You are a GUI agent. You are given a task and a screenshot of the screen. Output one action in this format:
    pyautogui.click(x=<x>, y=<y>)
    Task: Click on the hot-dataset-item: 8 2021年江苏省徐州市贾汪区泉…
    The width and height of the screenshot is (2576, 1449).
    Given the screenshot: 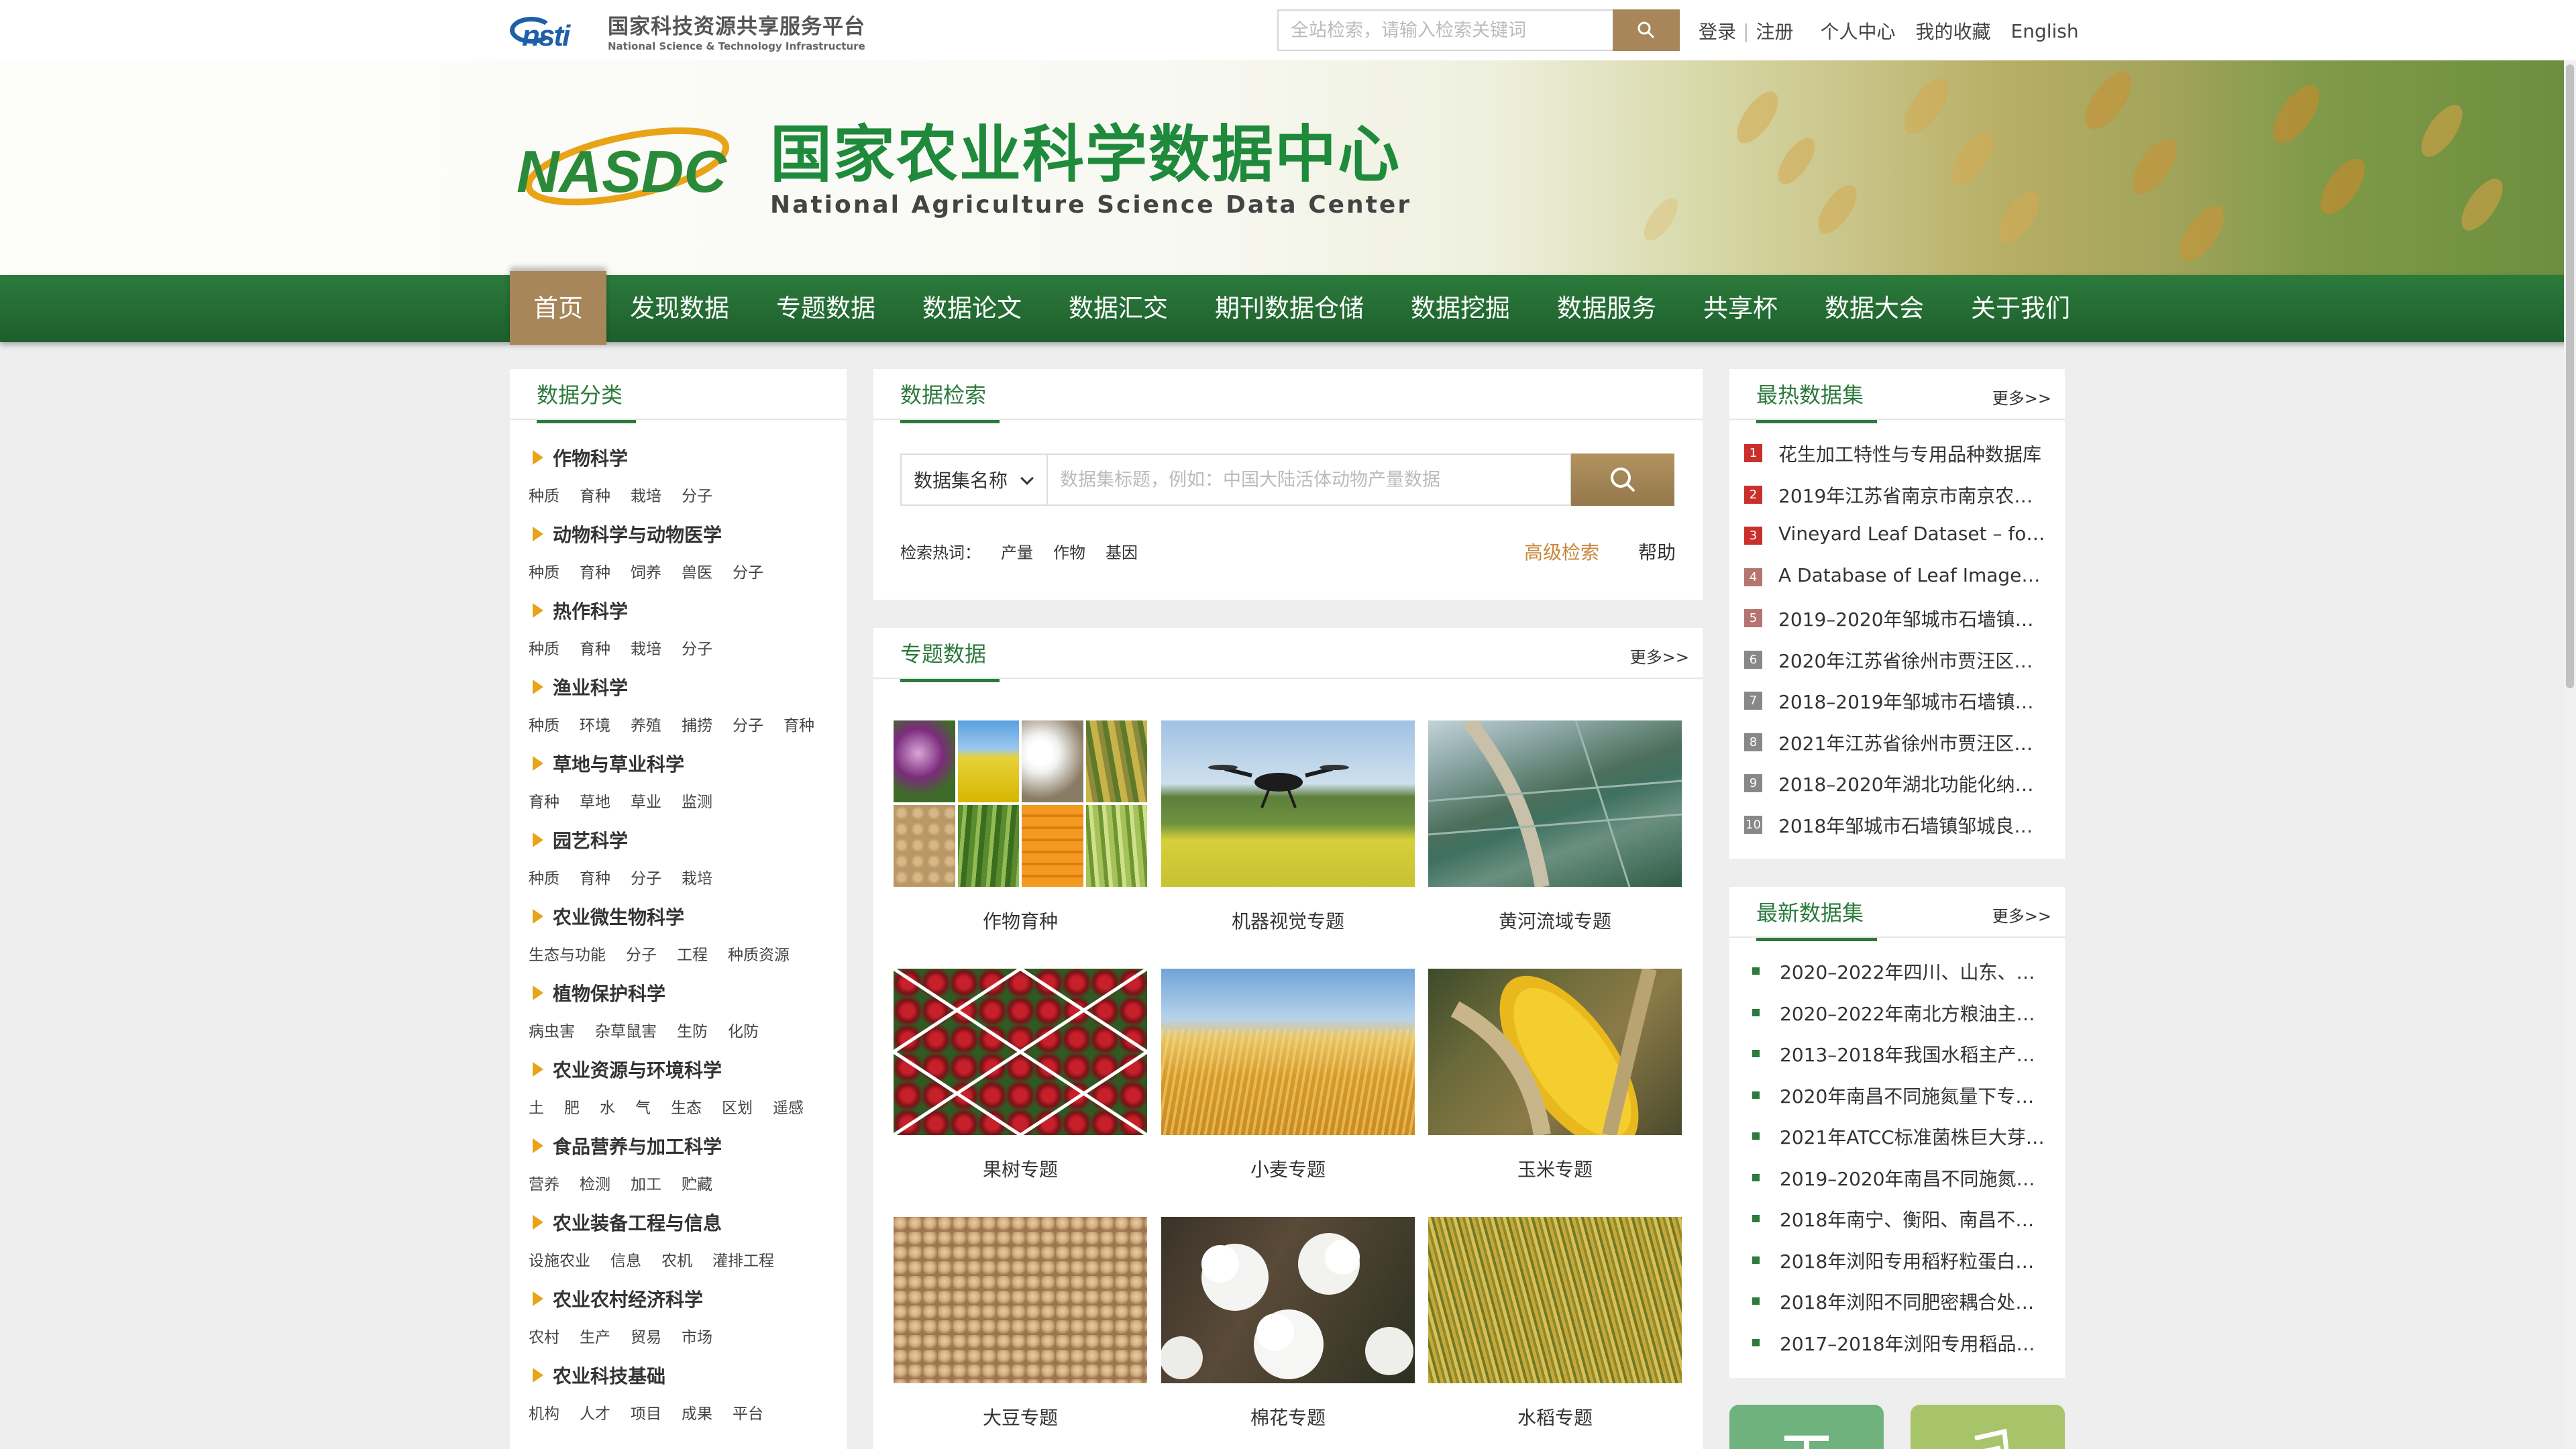 What is the action you would take?
    pyautogui.click(x=1904, y=750)
    